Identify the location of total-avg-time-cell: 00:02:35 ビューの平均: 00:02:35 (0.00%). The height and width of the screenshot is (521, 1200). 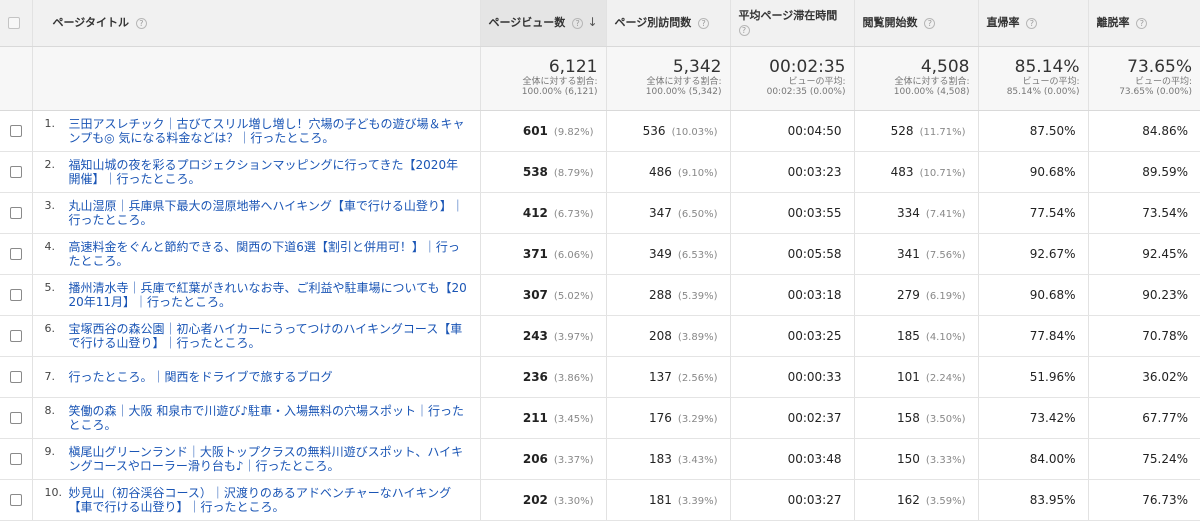
(792, 78).